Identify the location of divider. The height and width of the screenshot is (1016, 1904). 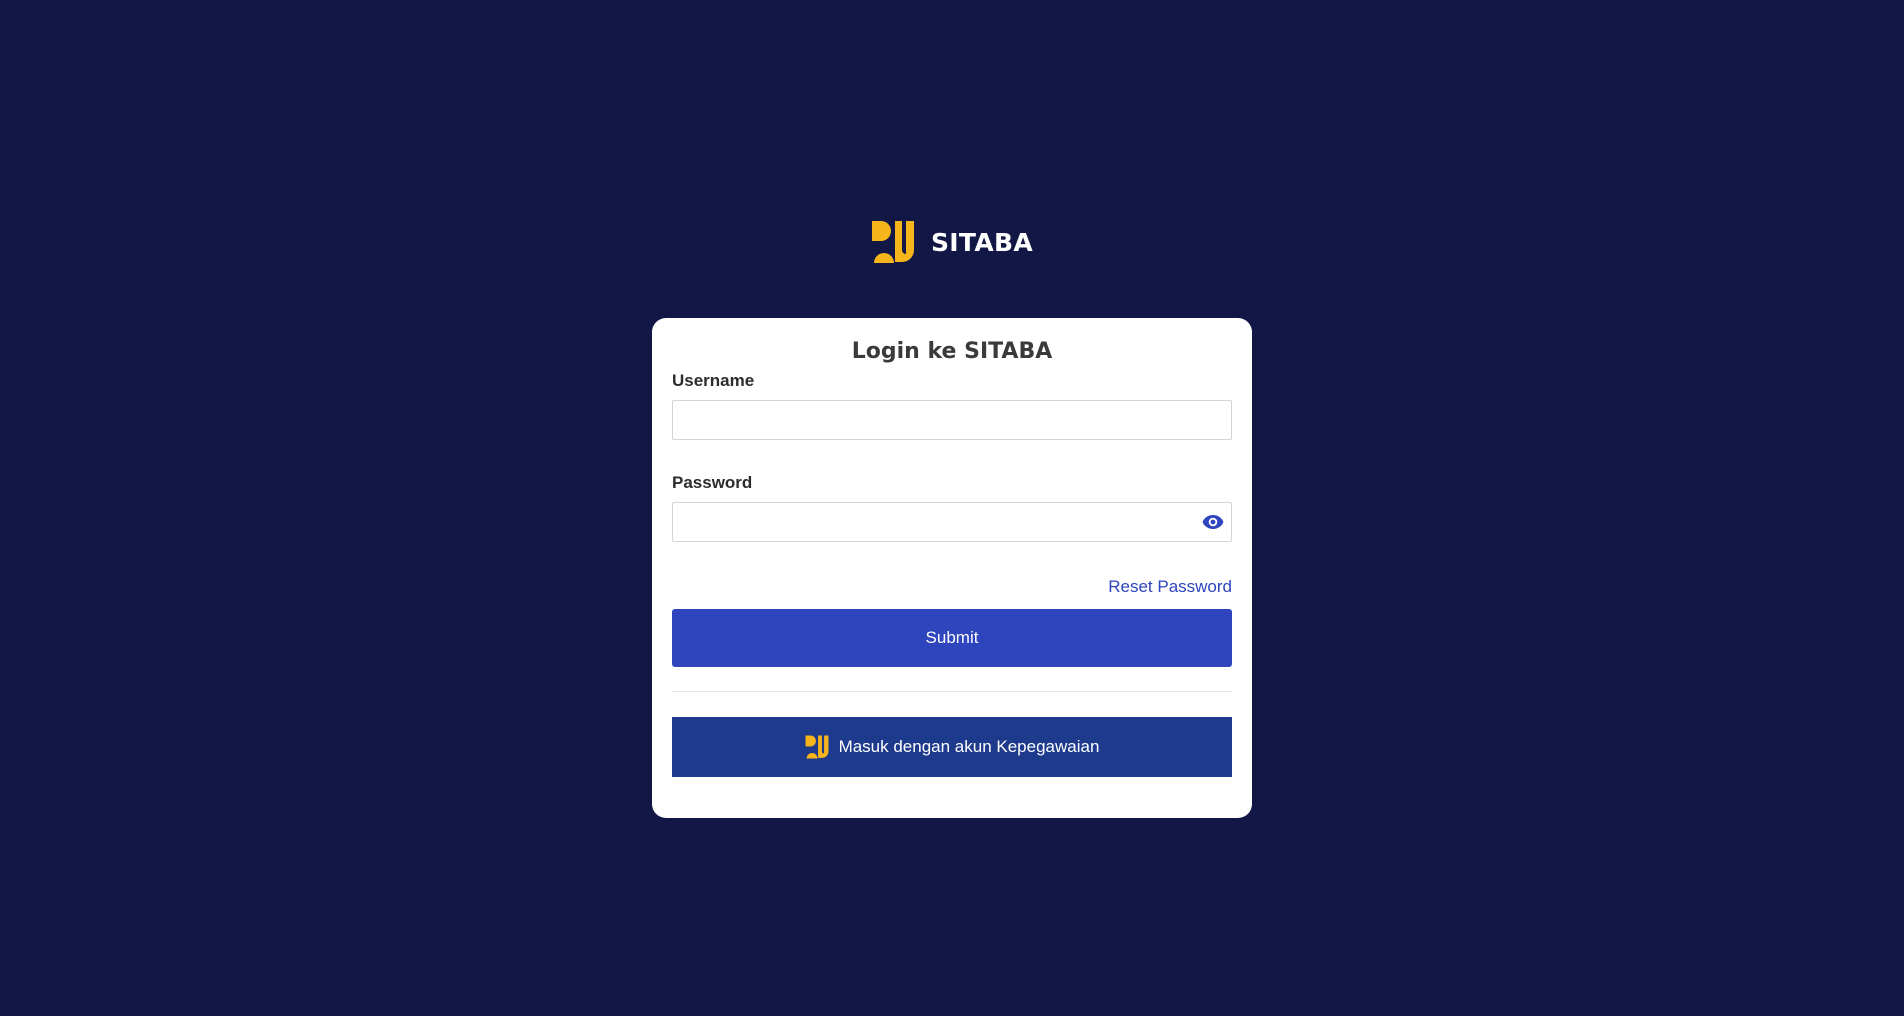
(952, 691).